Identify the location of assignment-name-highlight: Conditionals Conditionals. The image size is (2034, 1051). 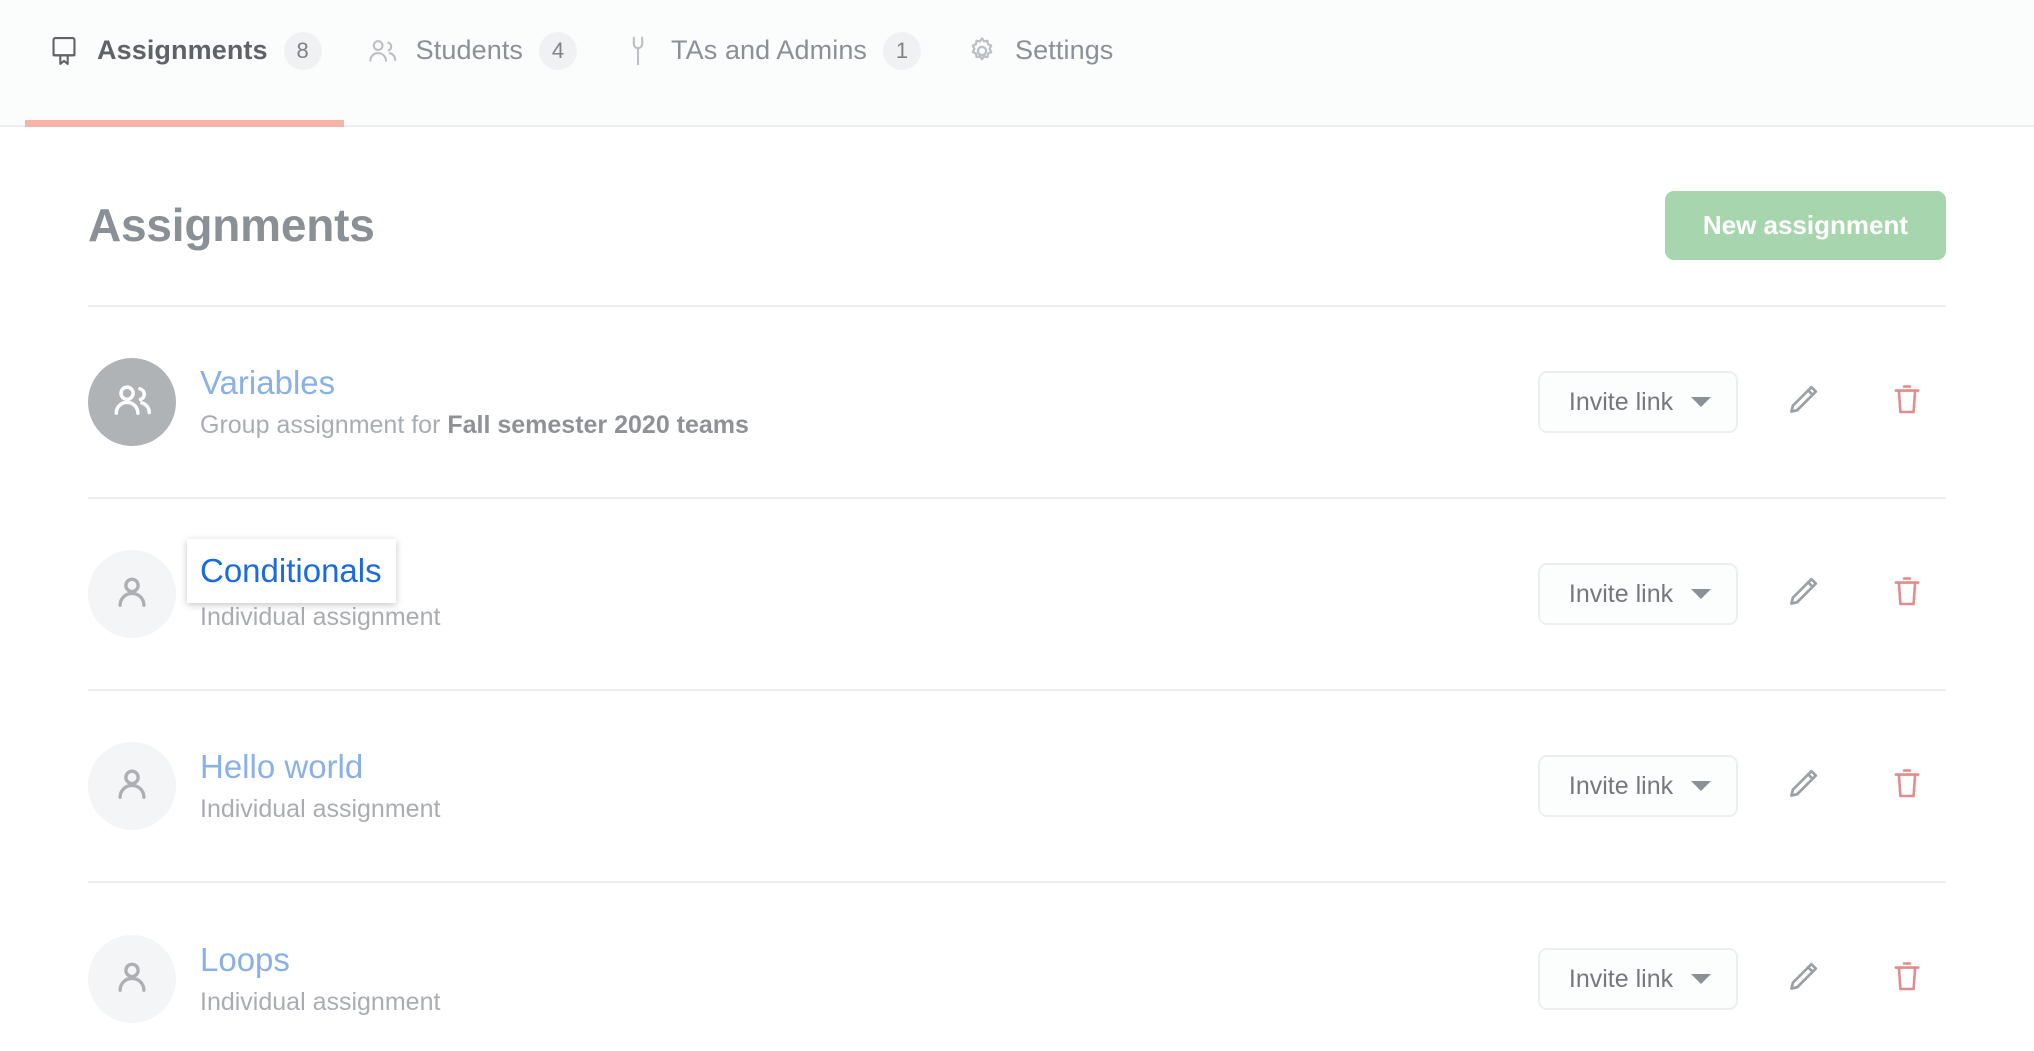
(291, 571).